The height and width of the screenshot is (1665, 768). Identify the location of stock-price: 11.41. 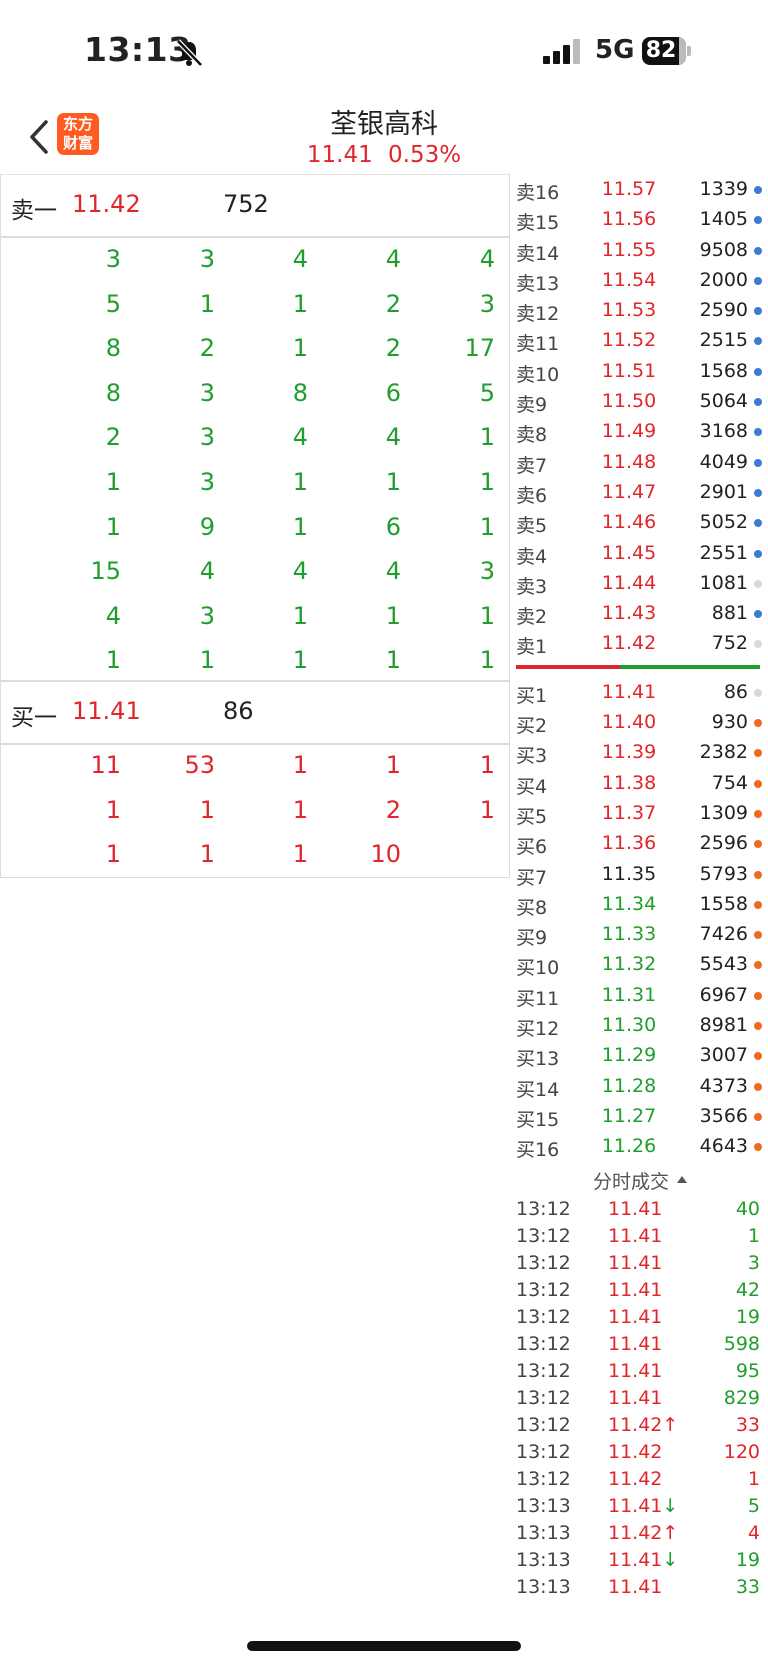
(339, 155).